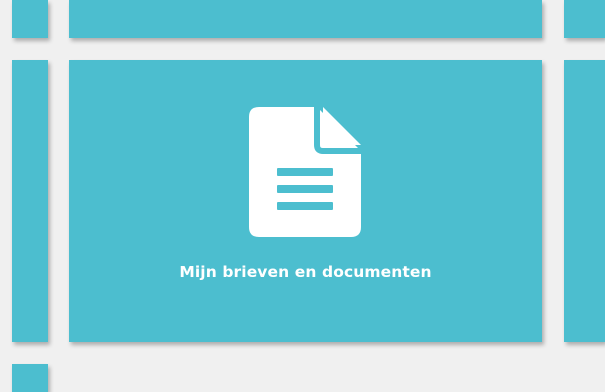 This screenshot has height=392, width=605. Describe the element at coordinates (305, 272) in the screenshot. I see `tile-label: Mijn brieven en documenten` at that location.